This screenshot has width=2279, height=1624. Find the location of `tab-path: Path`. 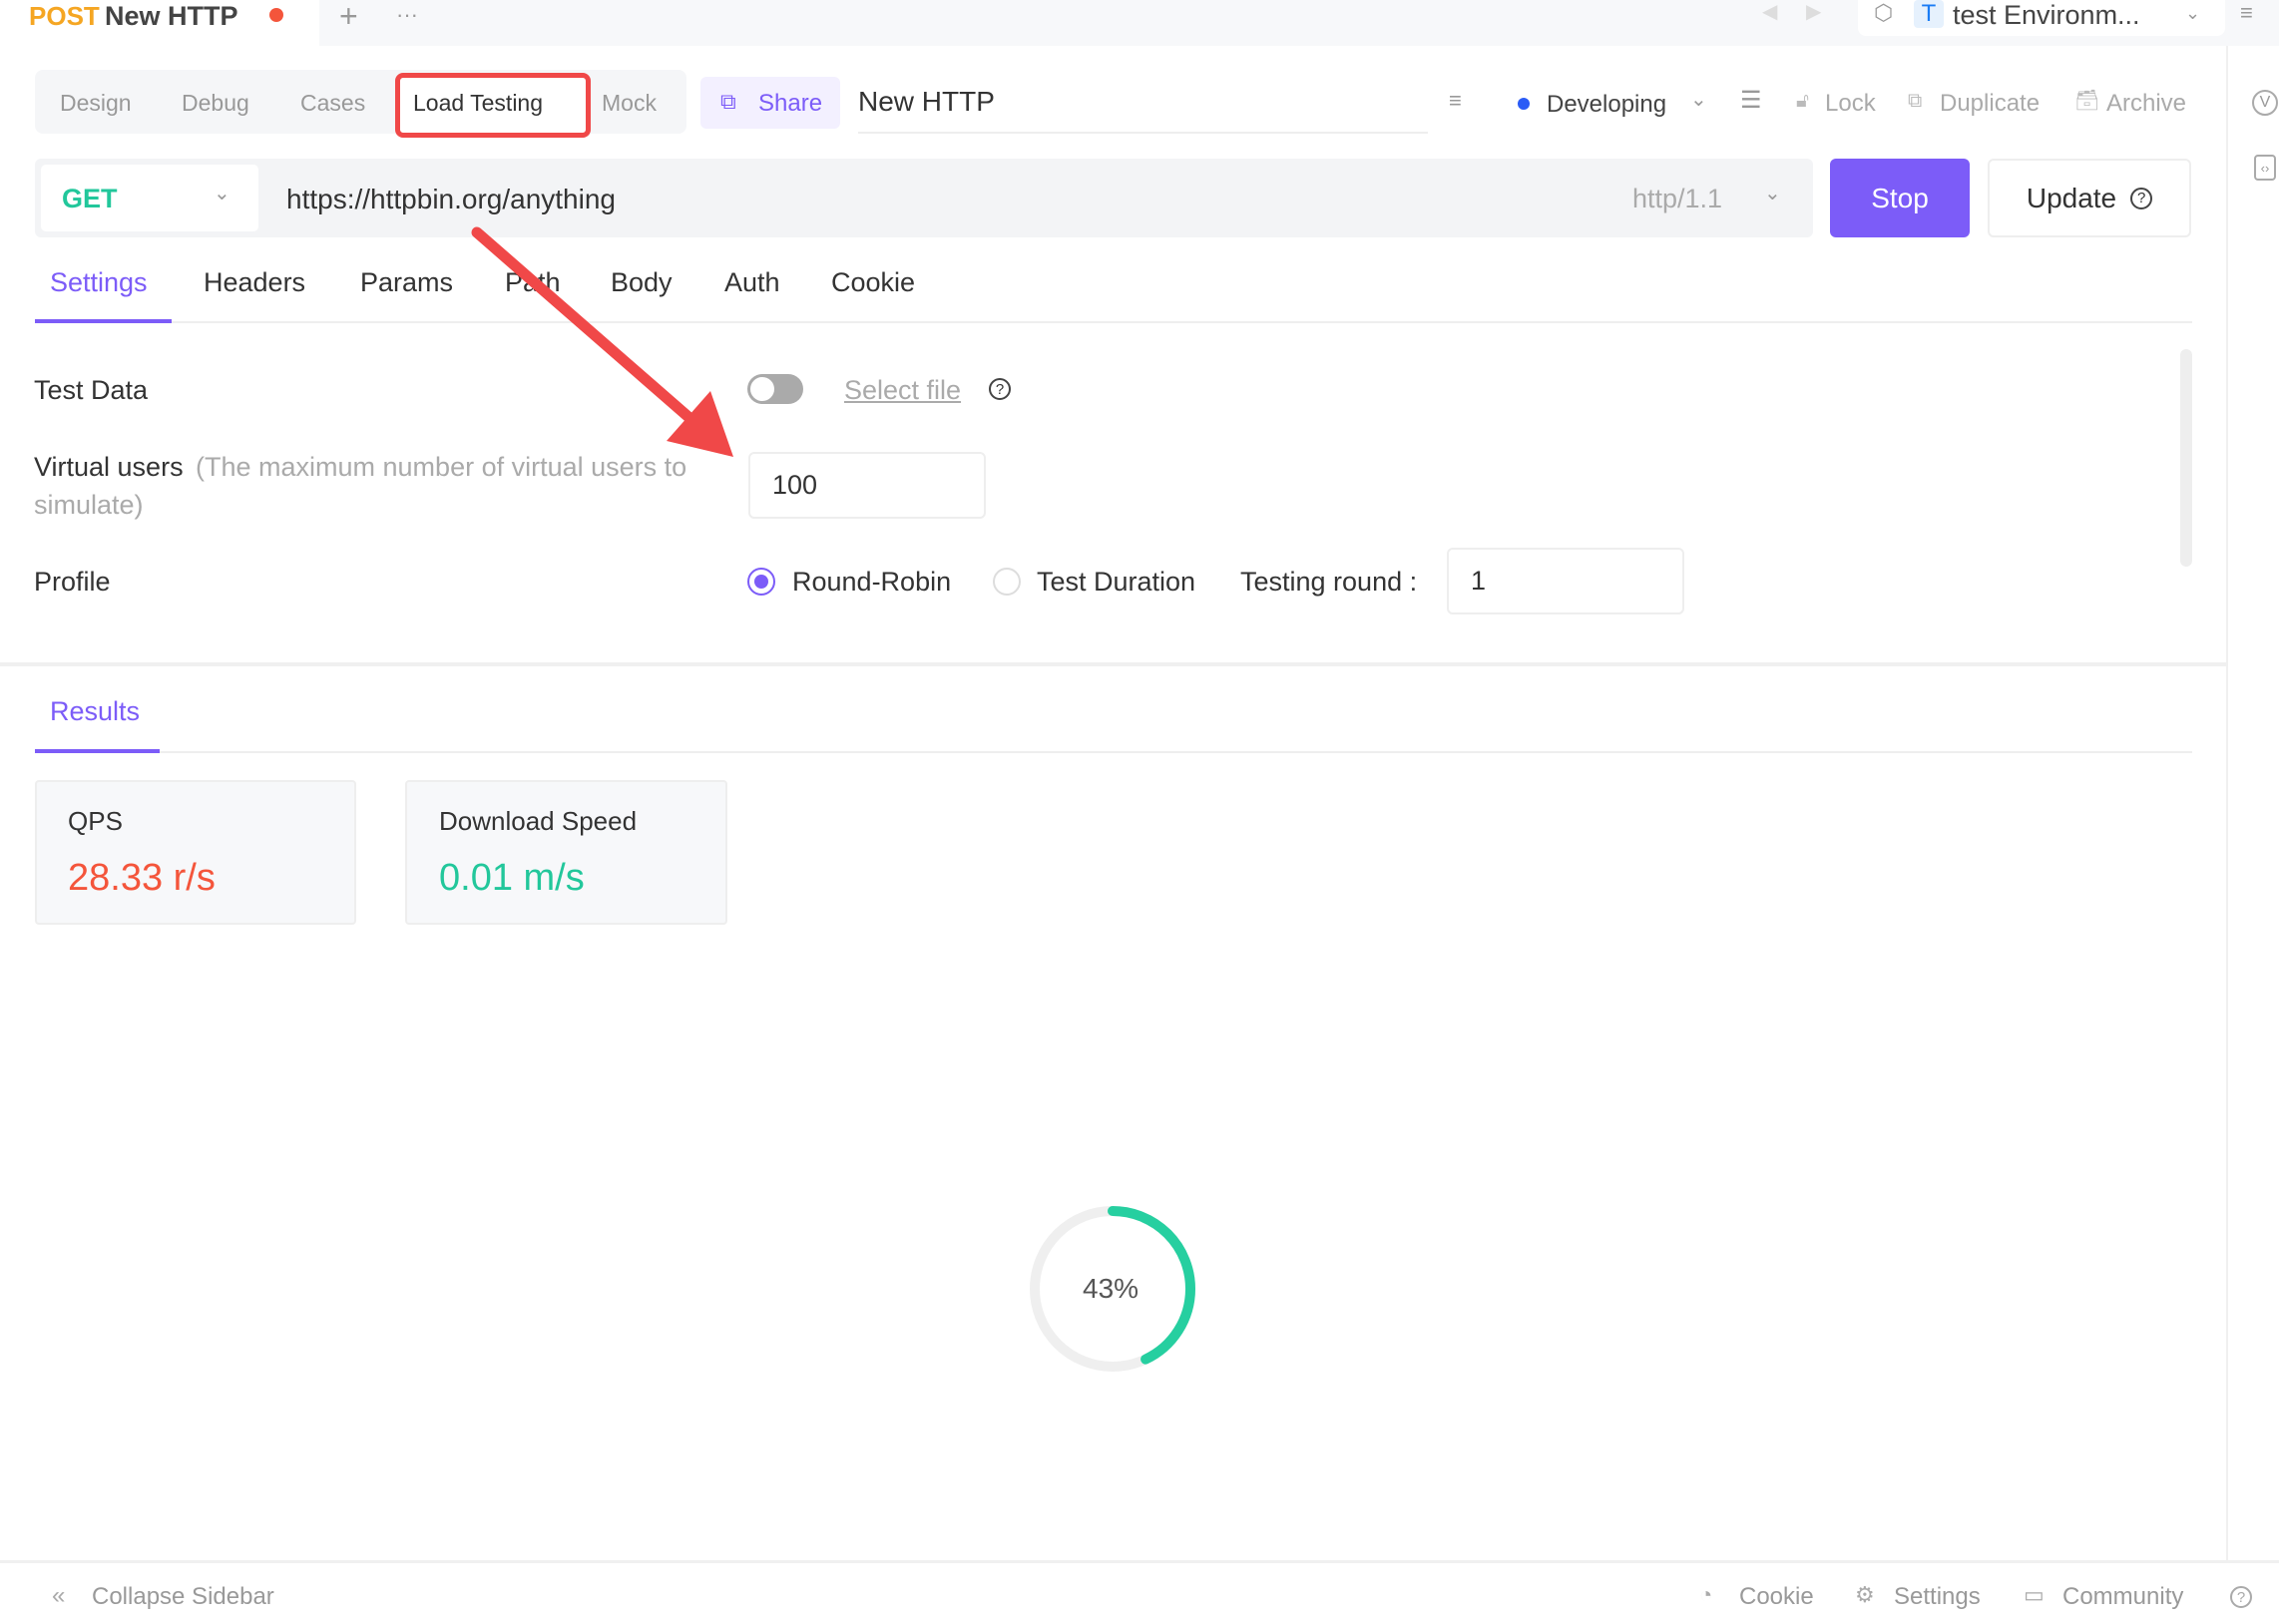

tab-path: Path is located at coordinates (533, 283).